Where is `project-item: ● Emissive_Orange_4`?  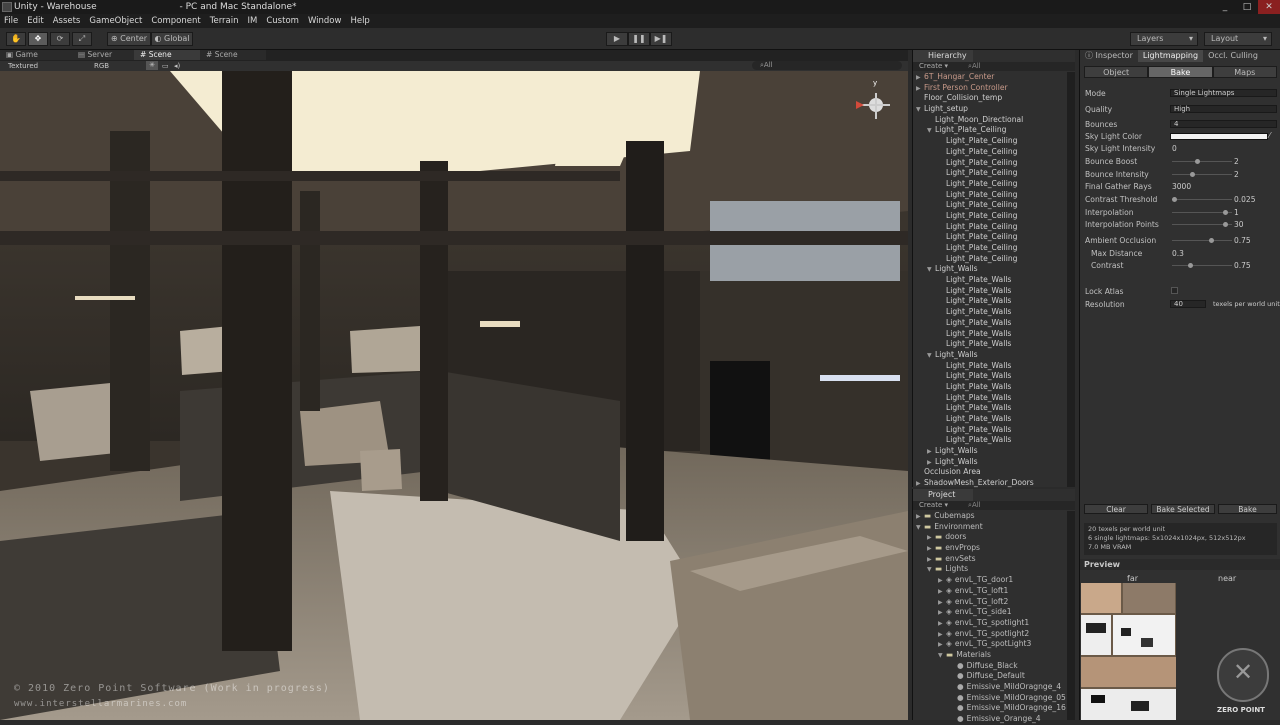 project-item: ● Emissive_Orange_4 is located at coordinates (994, 719).